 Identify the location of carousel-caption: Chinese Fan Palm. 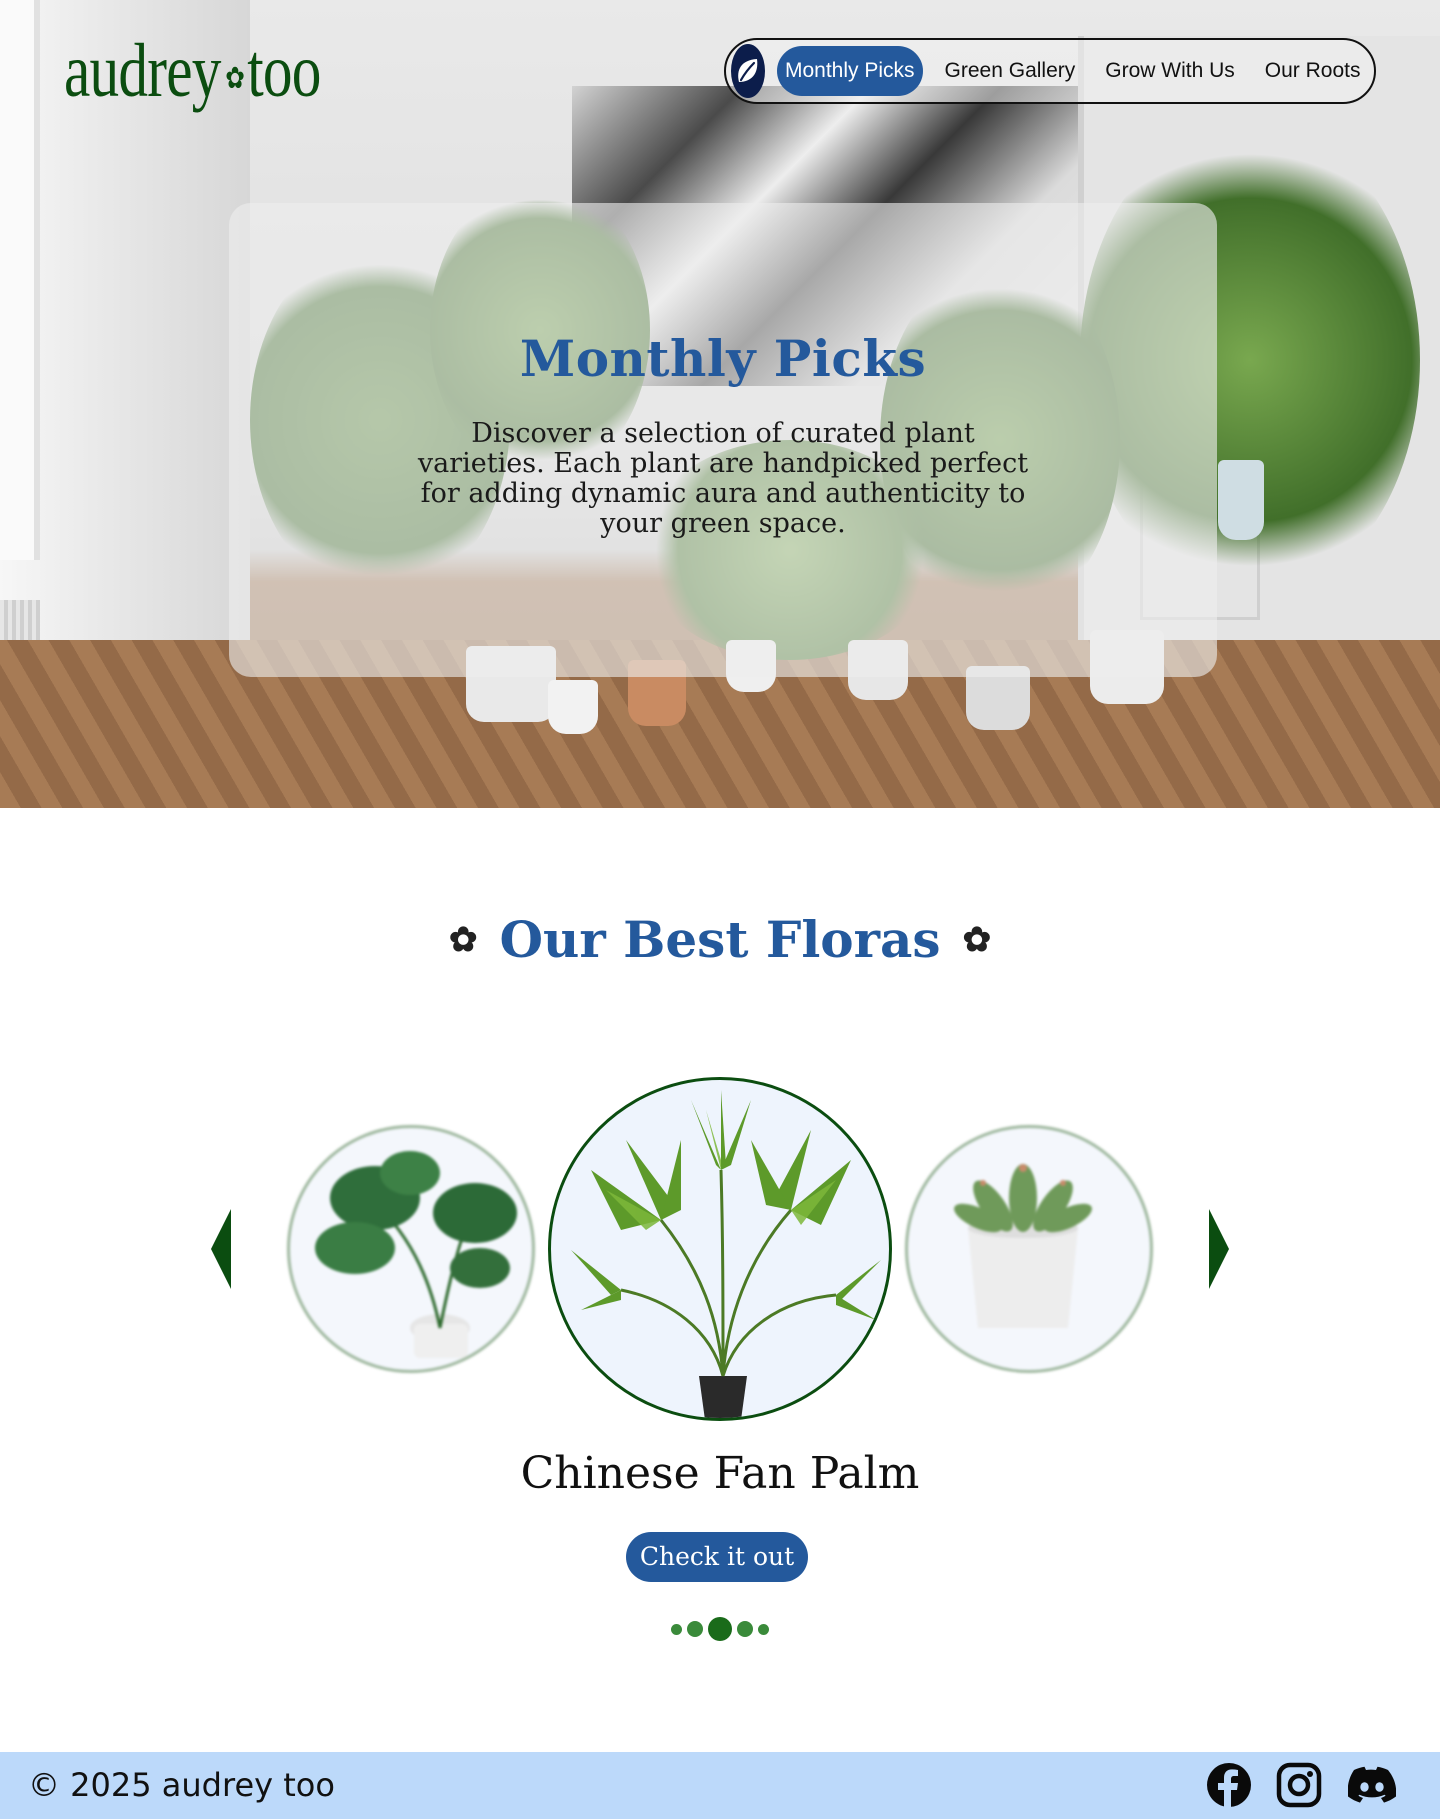
(720, 1473).